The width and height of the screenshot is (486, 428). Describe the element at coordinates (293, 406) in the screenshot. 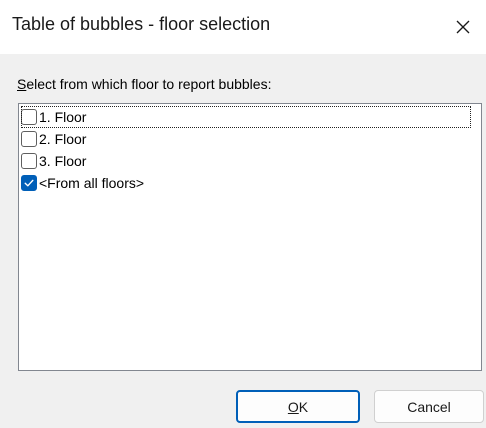

I see `ok-mnemonic: O` at that location.